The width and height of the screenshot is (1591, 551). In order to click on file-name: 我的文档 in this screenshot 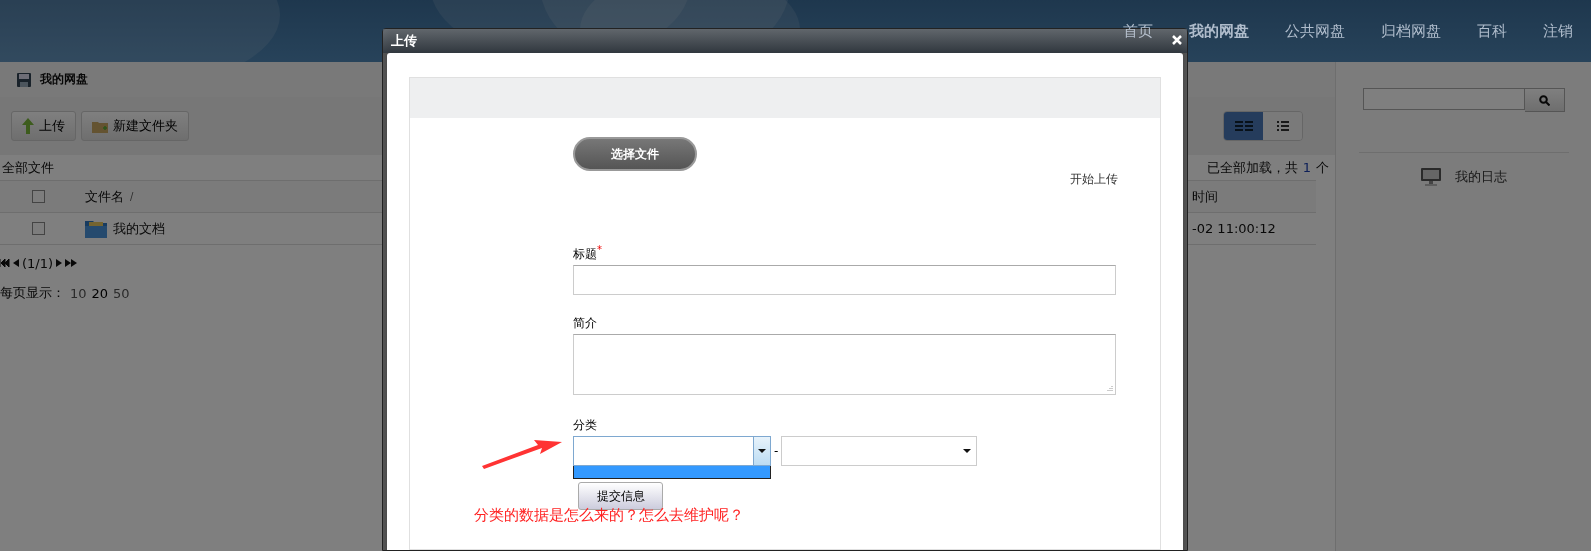, I will do `click(139, 228)`.